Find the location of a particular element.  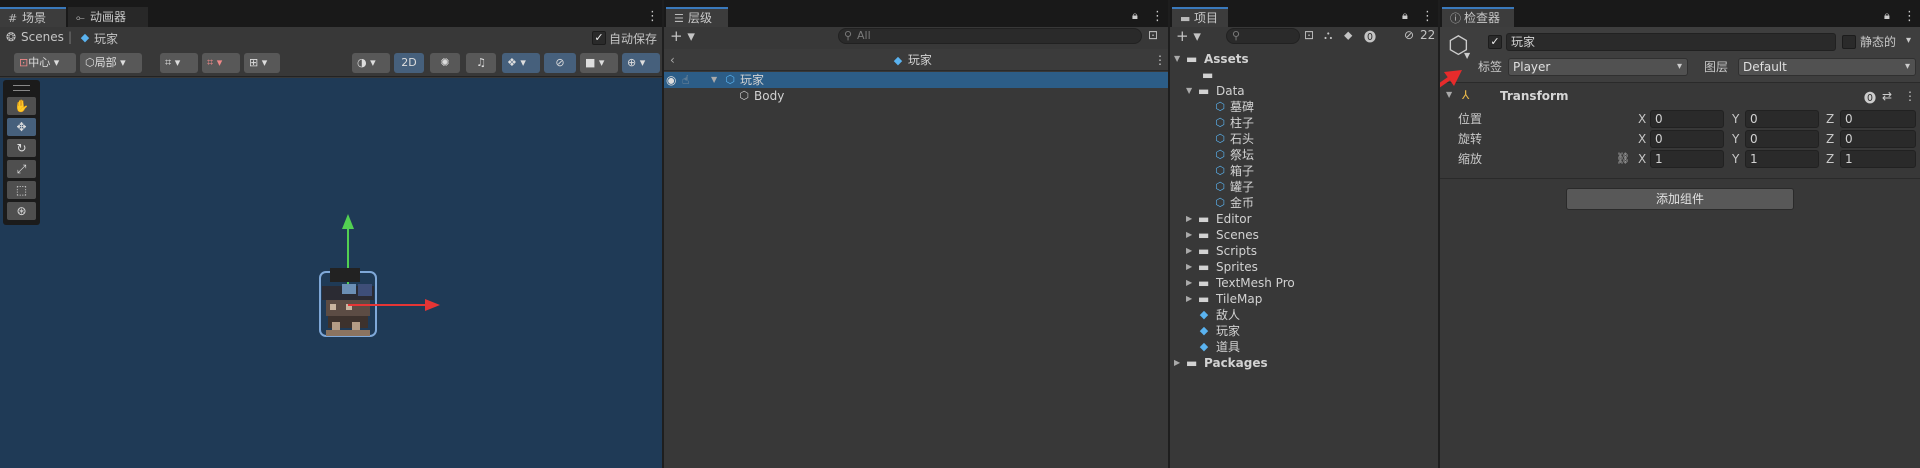

component-menu-icon: ⋮ is located at coordinates (1910, 96).